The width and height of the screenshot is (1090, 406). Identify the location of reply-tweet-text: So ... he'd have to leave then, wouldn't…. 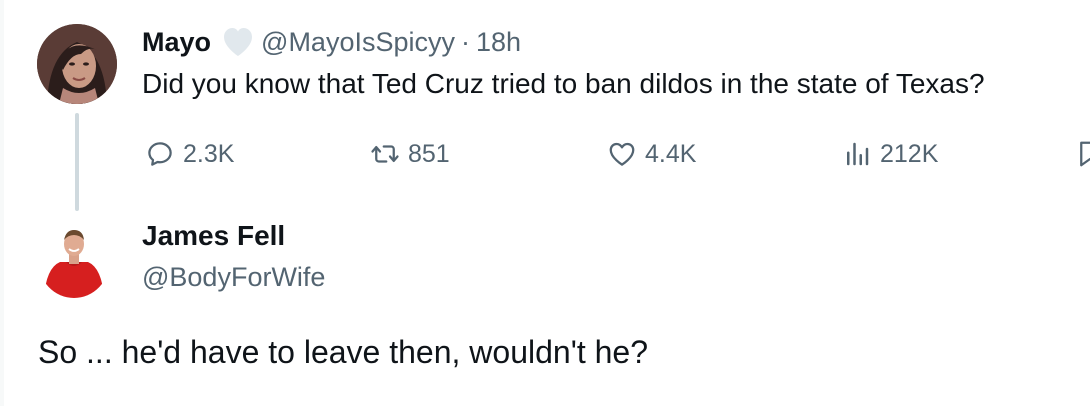
(343, 352).